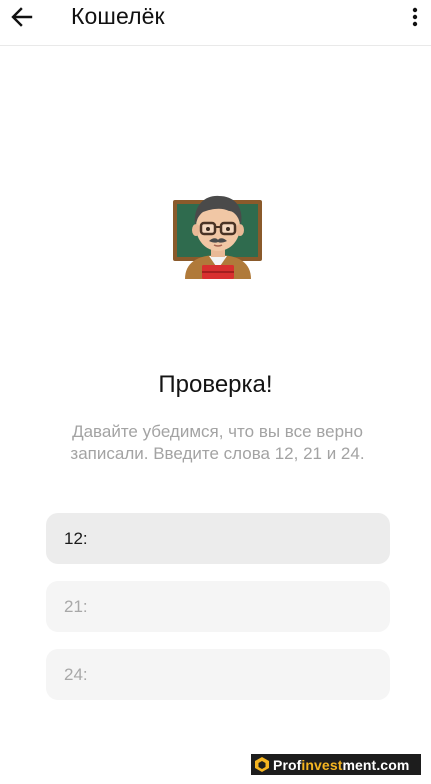 This screenshot has height=784, width=431. What do you see at coordinates (218, 232) in the screenshot?
I see `teacher-emoji-icon` at bounding box center [218, 232].